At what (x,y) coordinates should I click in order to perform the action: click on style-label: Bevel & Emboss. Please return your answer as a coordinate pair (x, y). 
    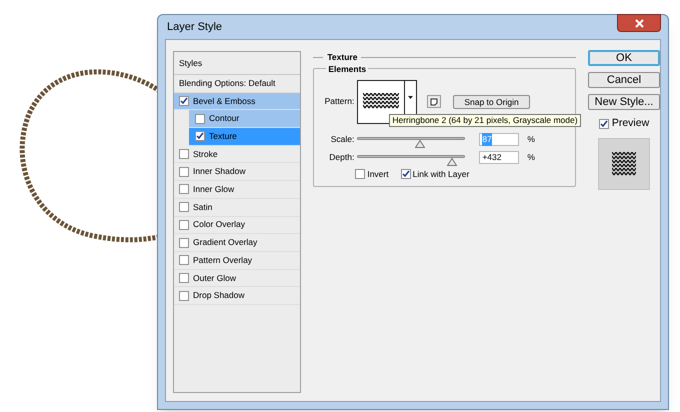
    Looking at the image, I should click on (224, 101).